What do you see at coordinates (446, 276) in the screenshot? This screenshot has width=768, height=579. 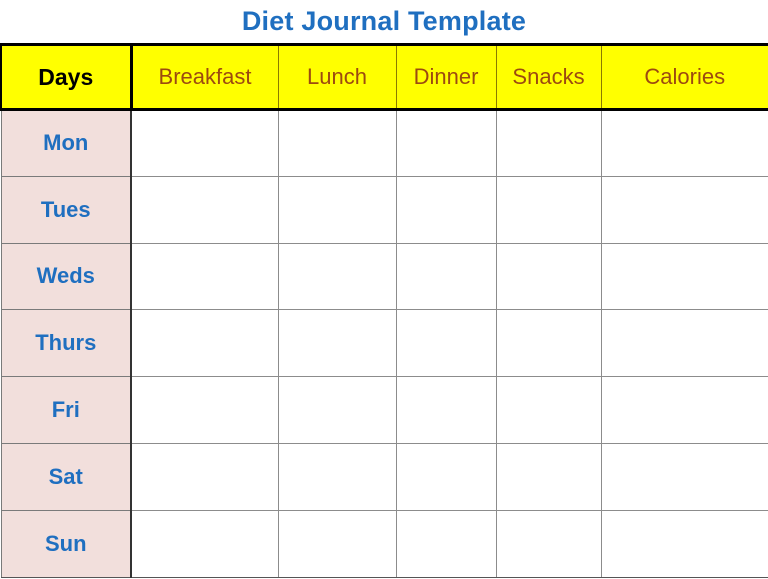 I see `entry-cell-weds-dinner` at bounding box center [446, 276].